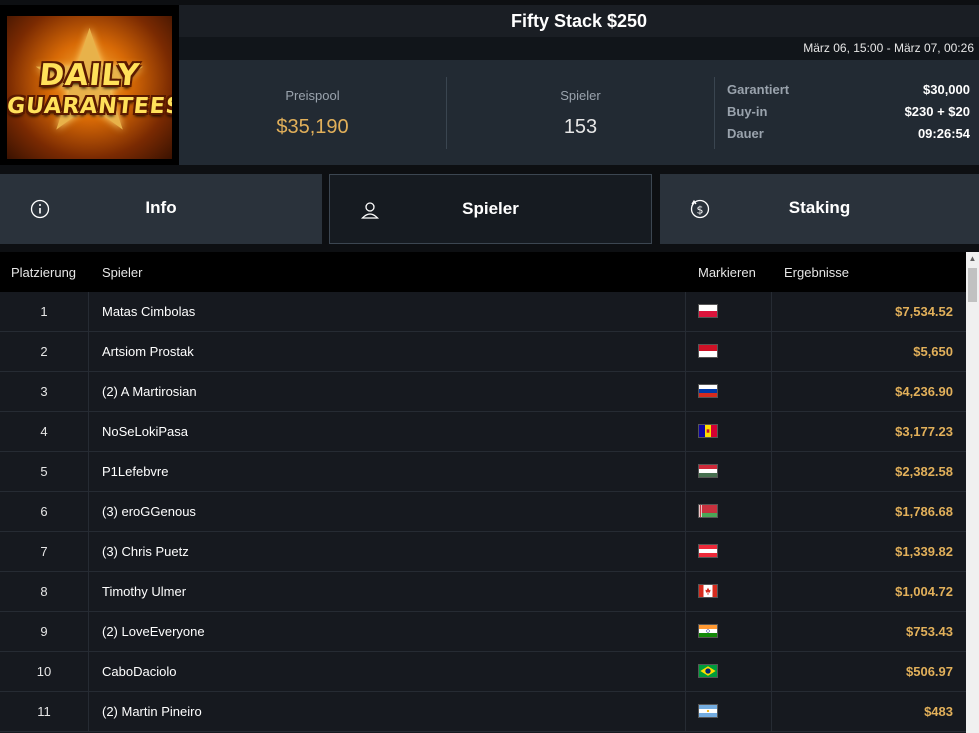  What do you see at coordinates (888, 48) in the screenshot?
I see `tournament-dates: März 06, 15:00 - März 07, 00:26` at bounding box center [888, 48].